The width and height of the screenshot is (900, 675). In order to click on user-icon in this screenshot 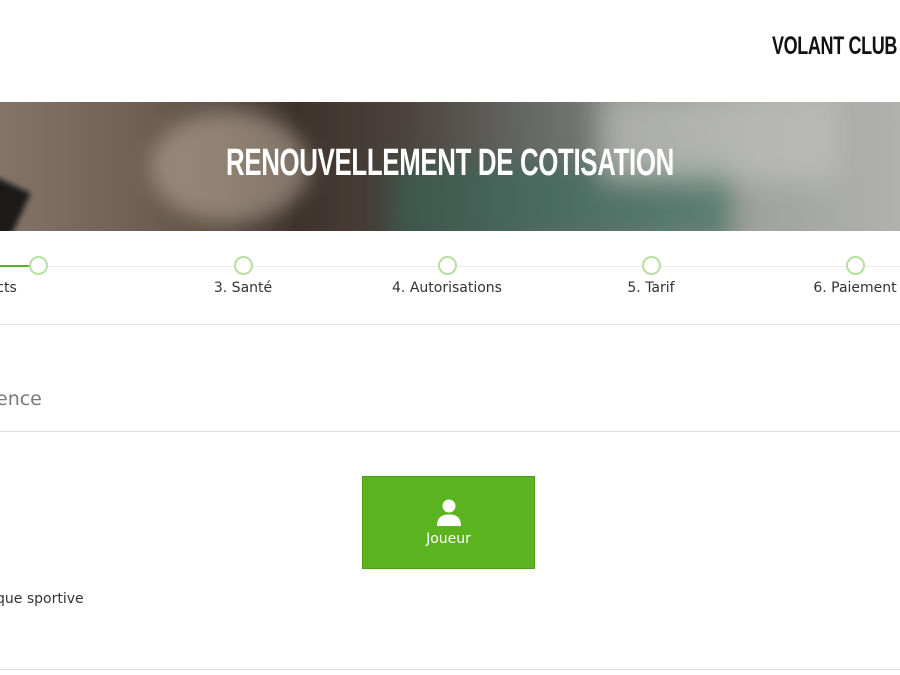, I will do `click(448, 512)`.